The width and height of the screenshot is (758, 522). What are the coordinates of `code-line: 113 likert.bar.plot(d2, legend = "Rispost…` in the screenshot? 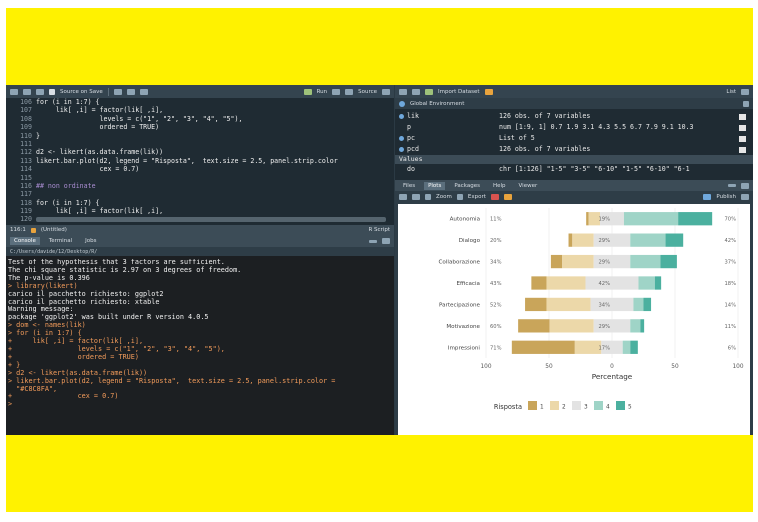 It's located at (200, 161).